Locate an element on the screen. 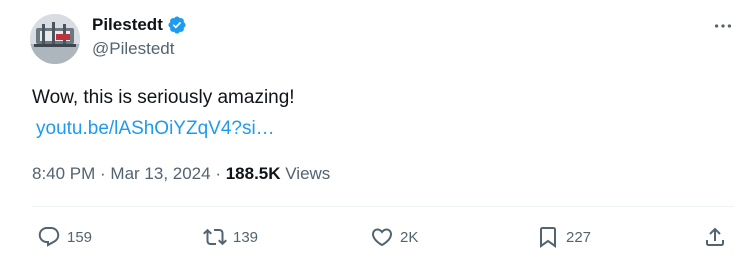 This screenshot has width=750, height=266. avatar-image is located at coordinates (55, 39).